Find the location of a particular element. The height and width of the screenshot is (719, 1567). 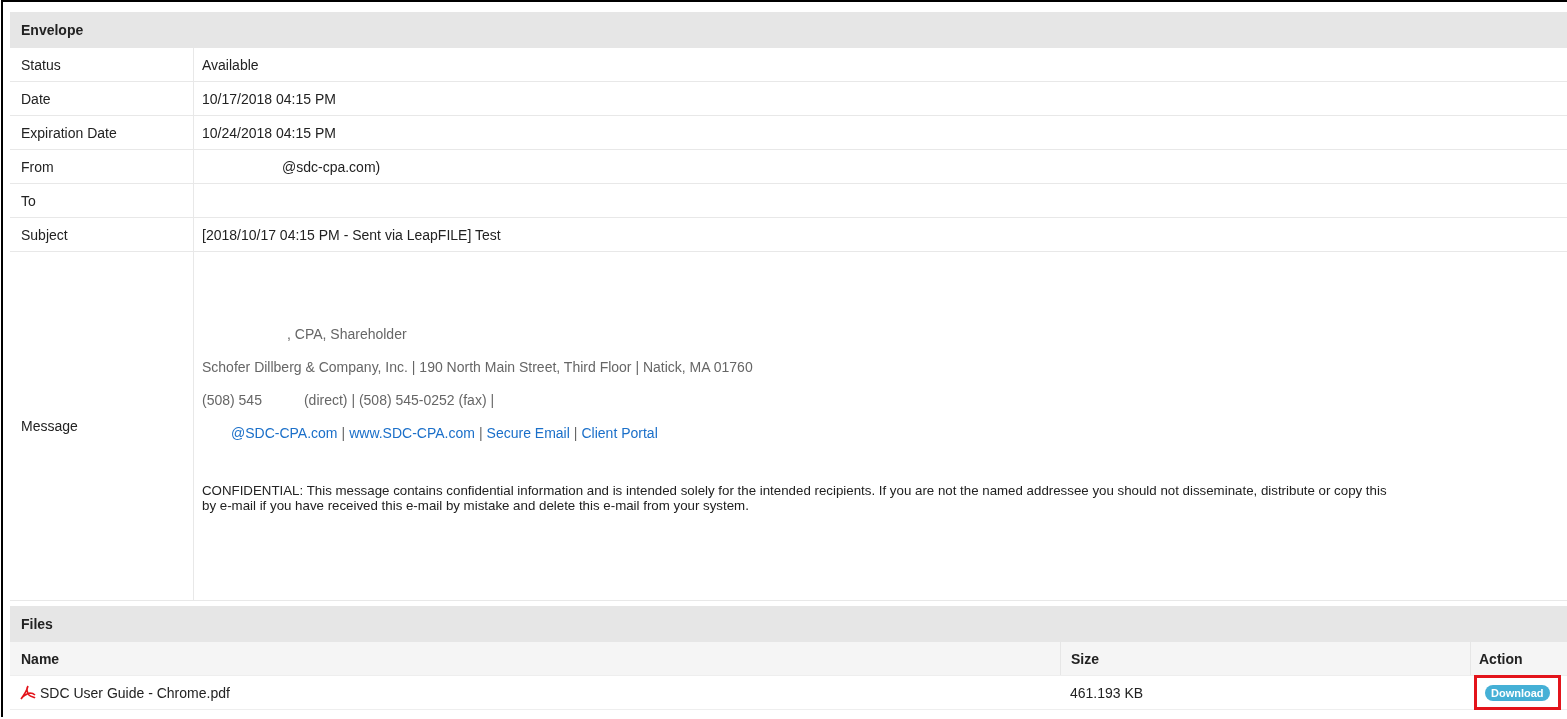

signature-title: , CPA, Shareholder is located at coordinates (346, 334).